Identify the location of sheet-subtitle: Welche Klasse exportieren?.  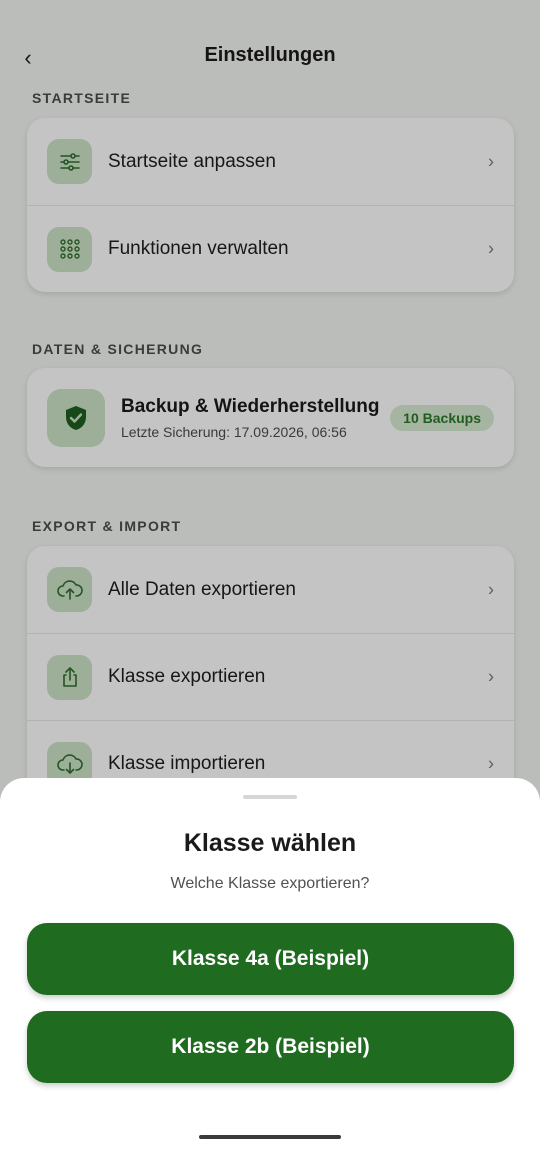
(270, 883).